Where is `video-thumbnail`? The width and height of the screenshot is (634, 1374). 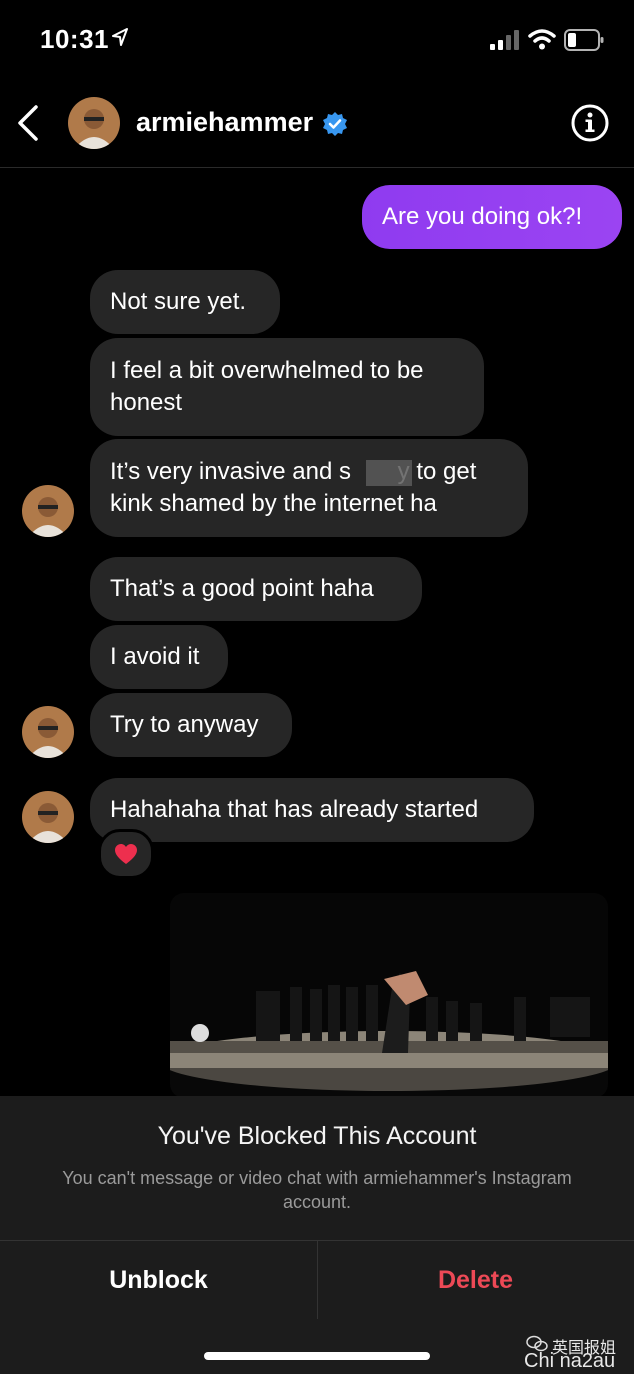 video-thumbnail is located at coordinates (389, 995).